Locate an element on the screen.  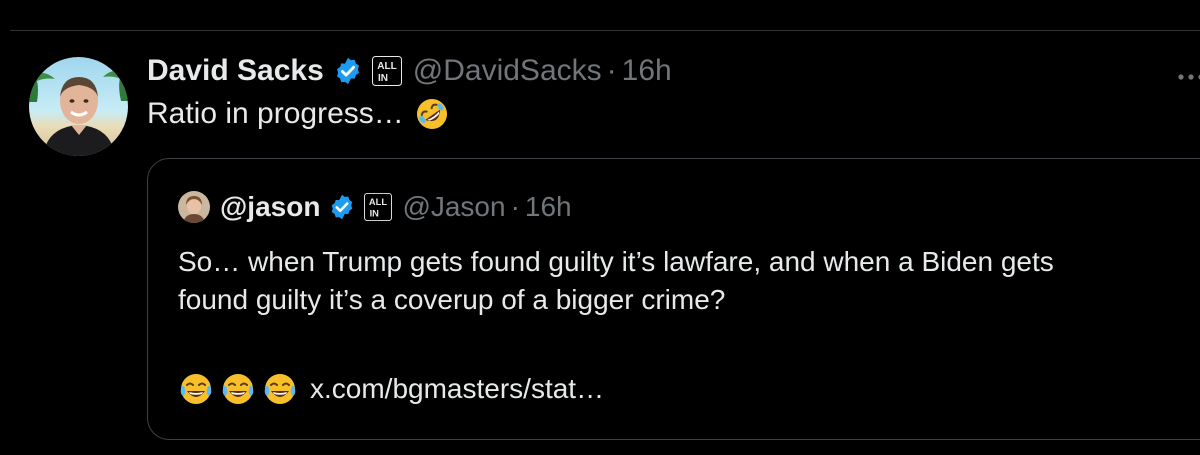
rolling-on-floor-laughing-emoji is located at coordinates (432, 114).